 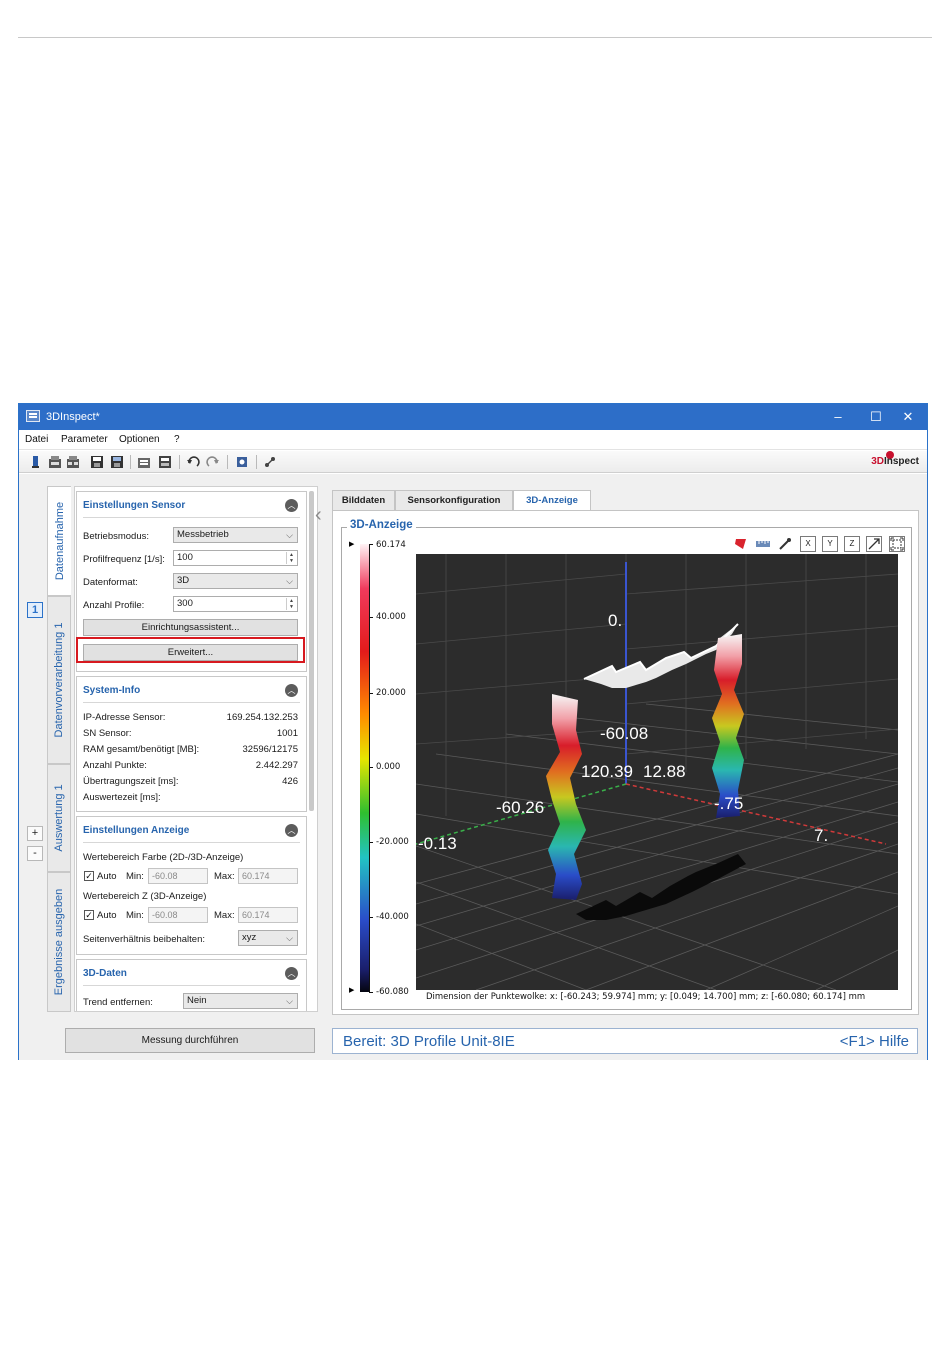 I want to click on color-scale-axis, so click(x=369, y=768).